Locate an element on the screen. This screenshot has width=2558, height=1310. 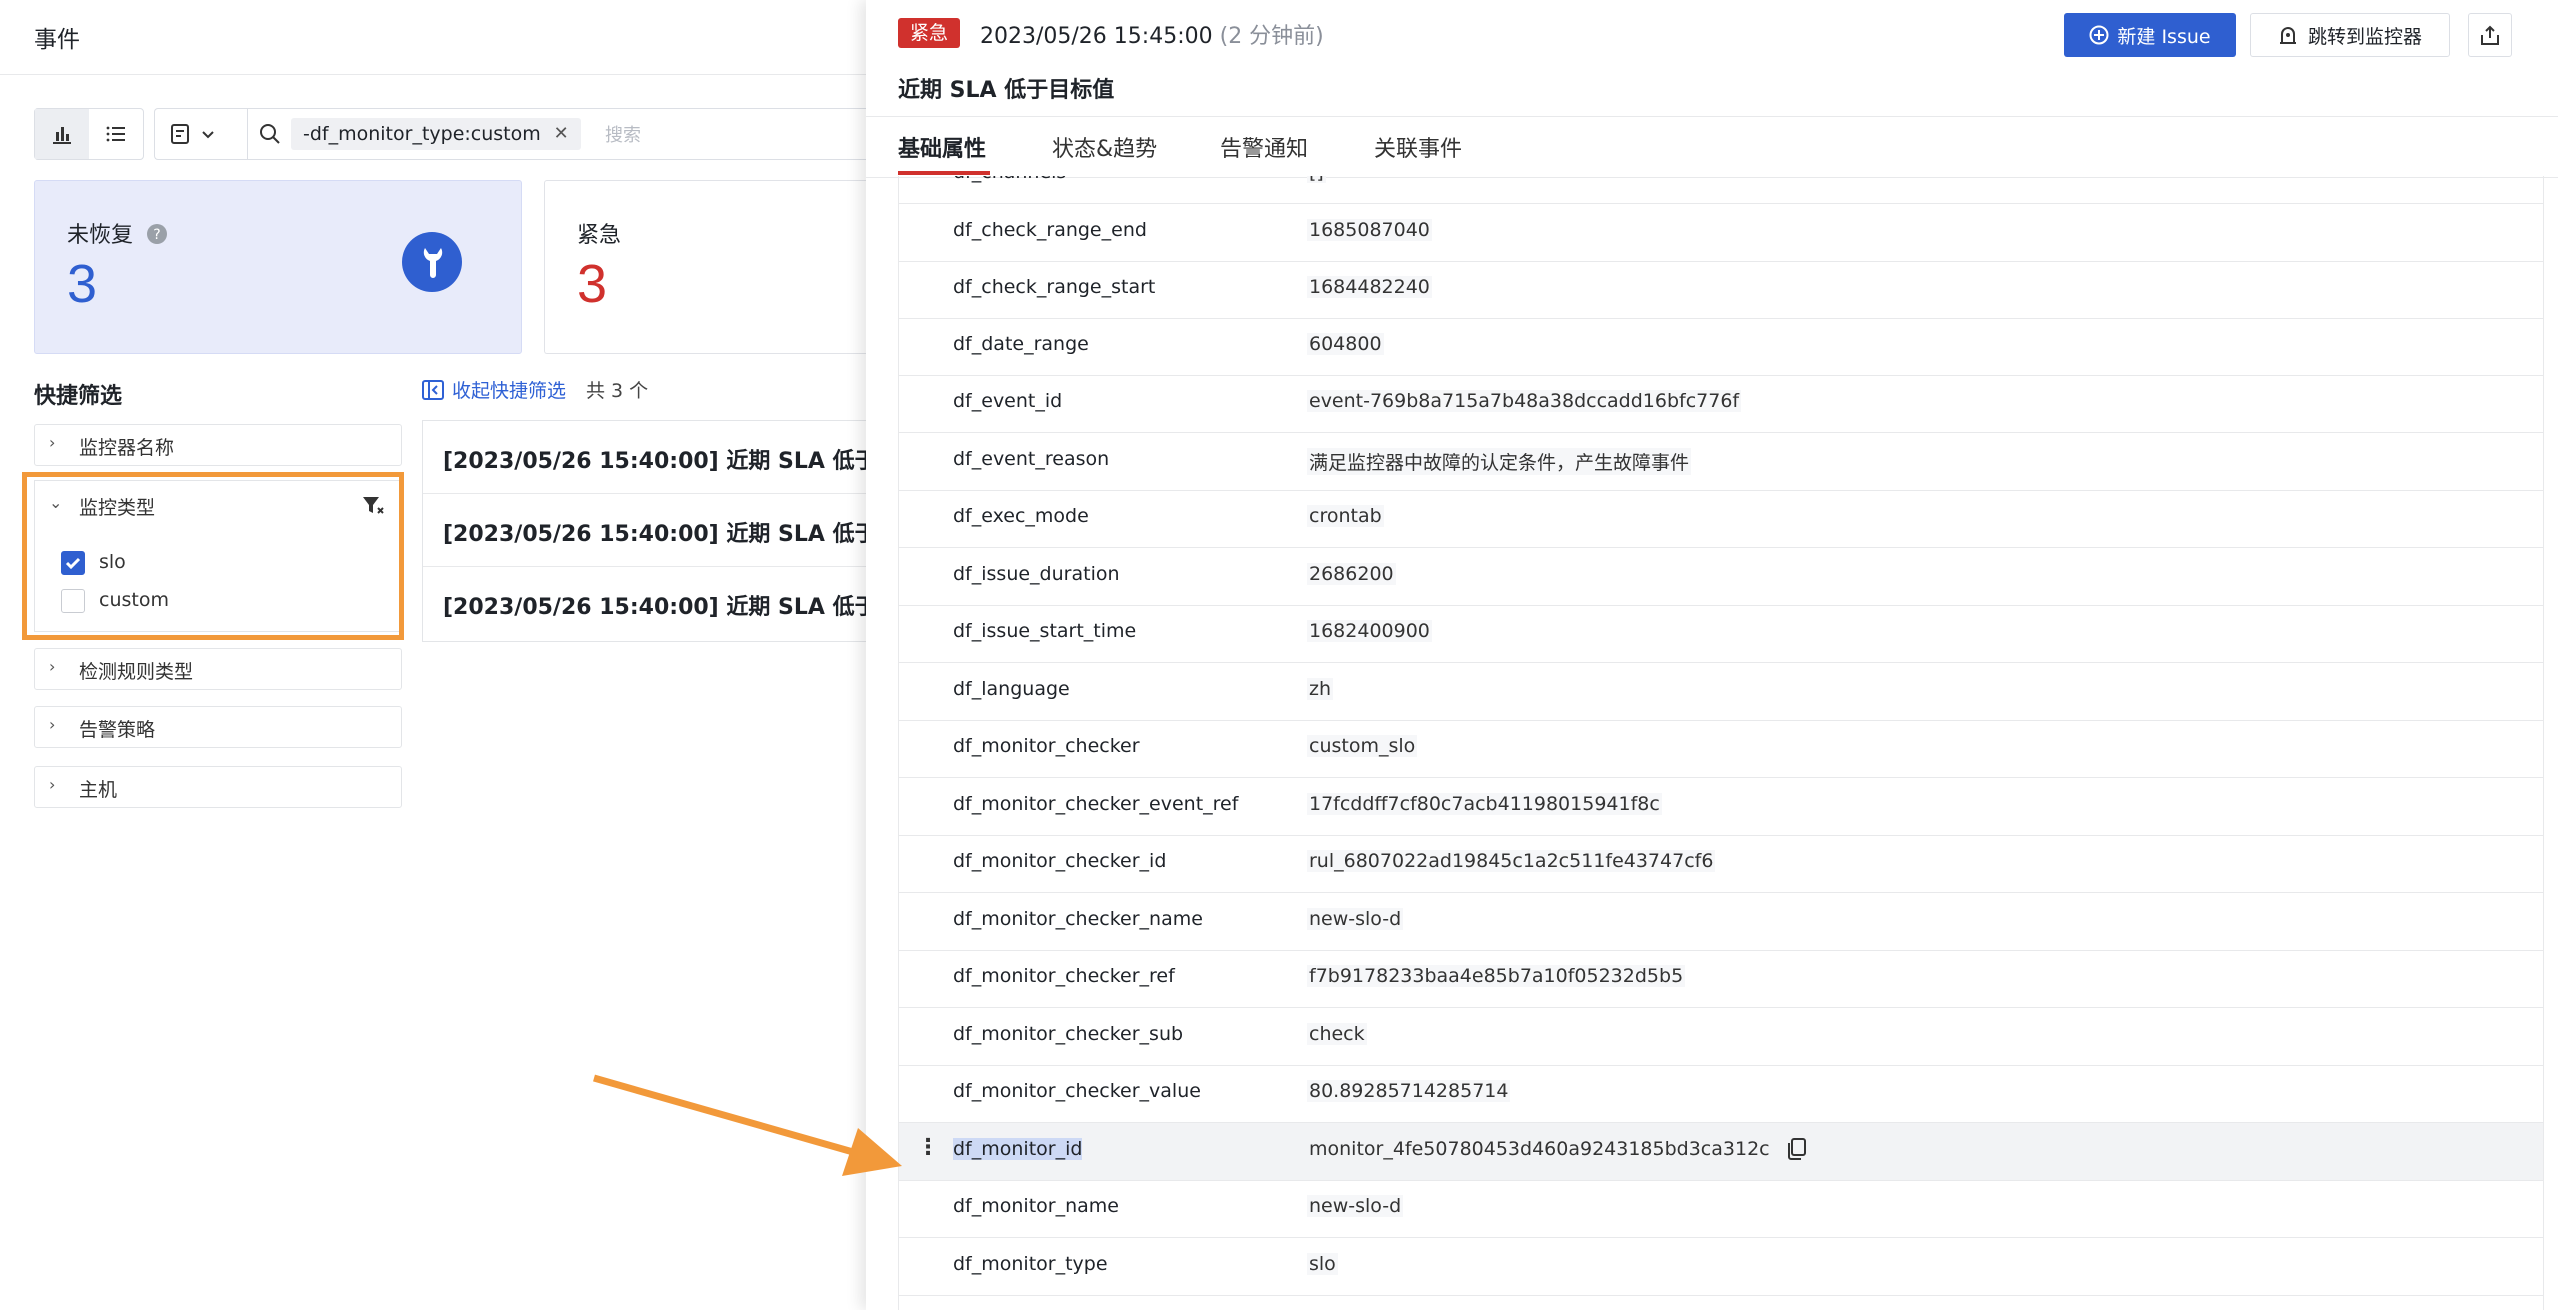
attr-key: df_exec_mode is located at coordinates (1021, 516).